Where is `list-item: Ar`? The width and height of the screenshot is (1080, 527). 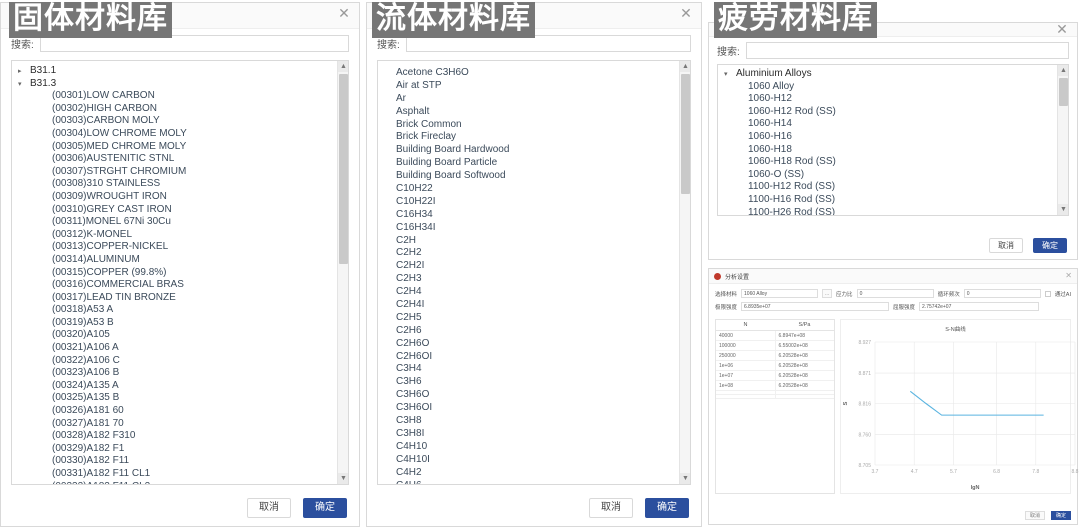 list-item: Ar is located at coordinates (534, 99).